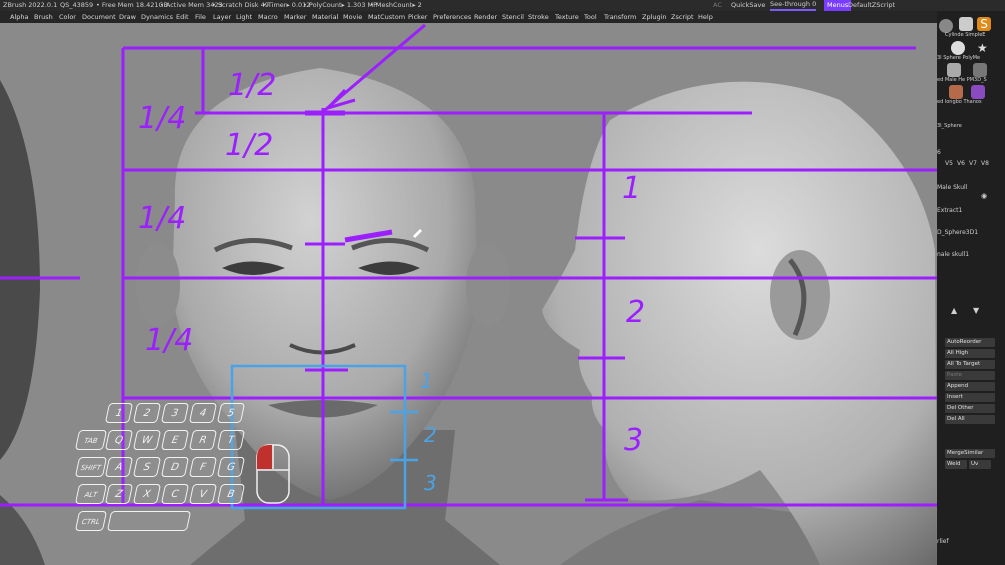  Describe the element at coordinates (962, 80) in the screenshot. I see `subtool-label-3: ed Male He PM3D_S` at that location.